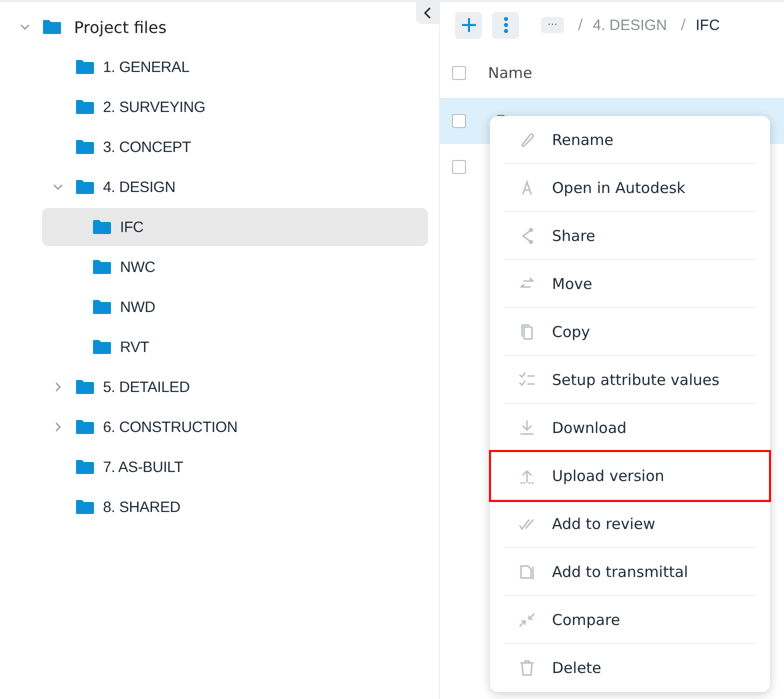  Describe the element at coordinates (132, 227) in the screenshot. I see `folder-name: IFC` at that location.